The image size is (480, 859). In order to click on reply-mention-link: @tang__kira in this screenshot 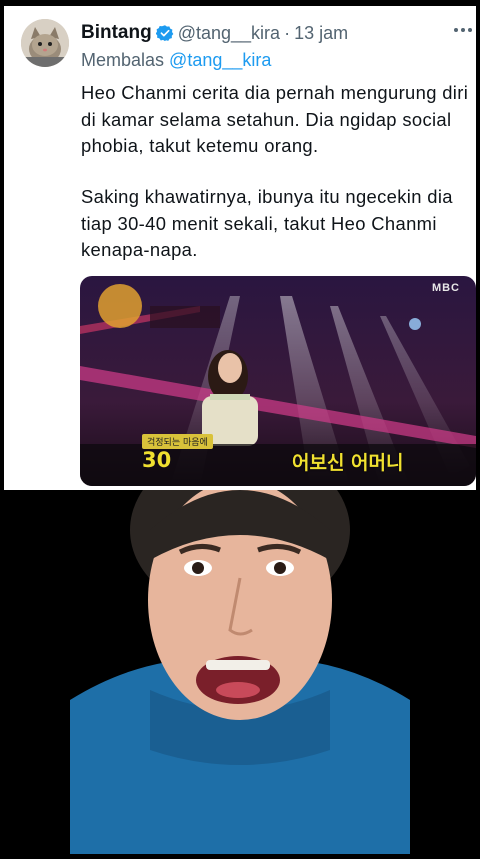, I will do `click(220, 60)`.